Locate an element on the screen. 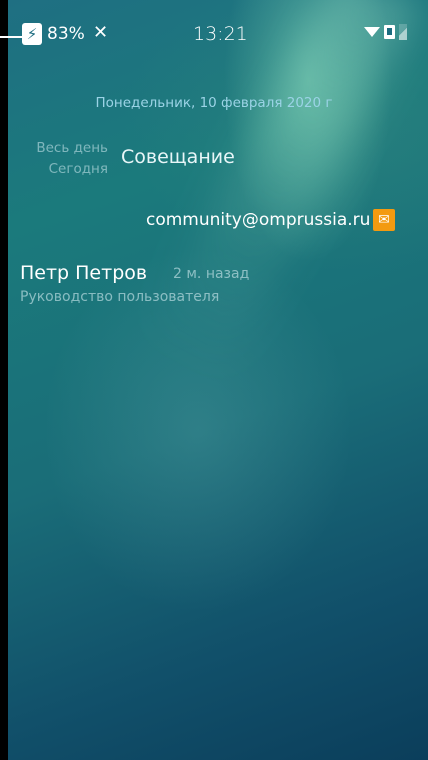  tools-icon: ✕ is located at coordinates (101, 32).